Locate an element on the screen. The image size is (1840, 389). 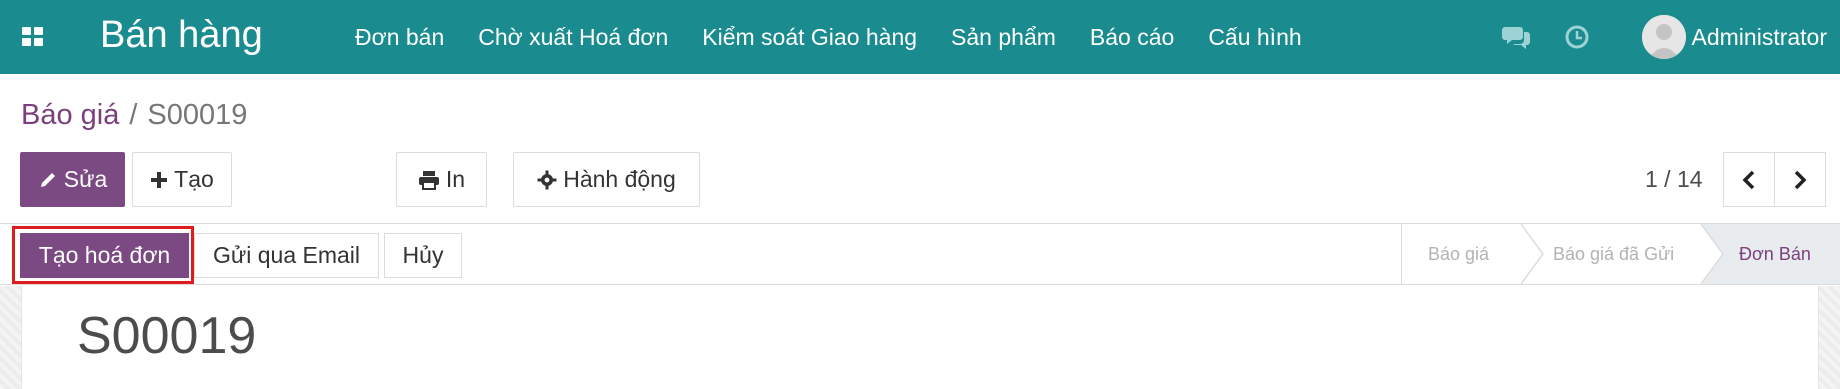
clock-icon is located at coordinates (1577, 37).